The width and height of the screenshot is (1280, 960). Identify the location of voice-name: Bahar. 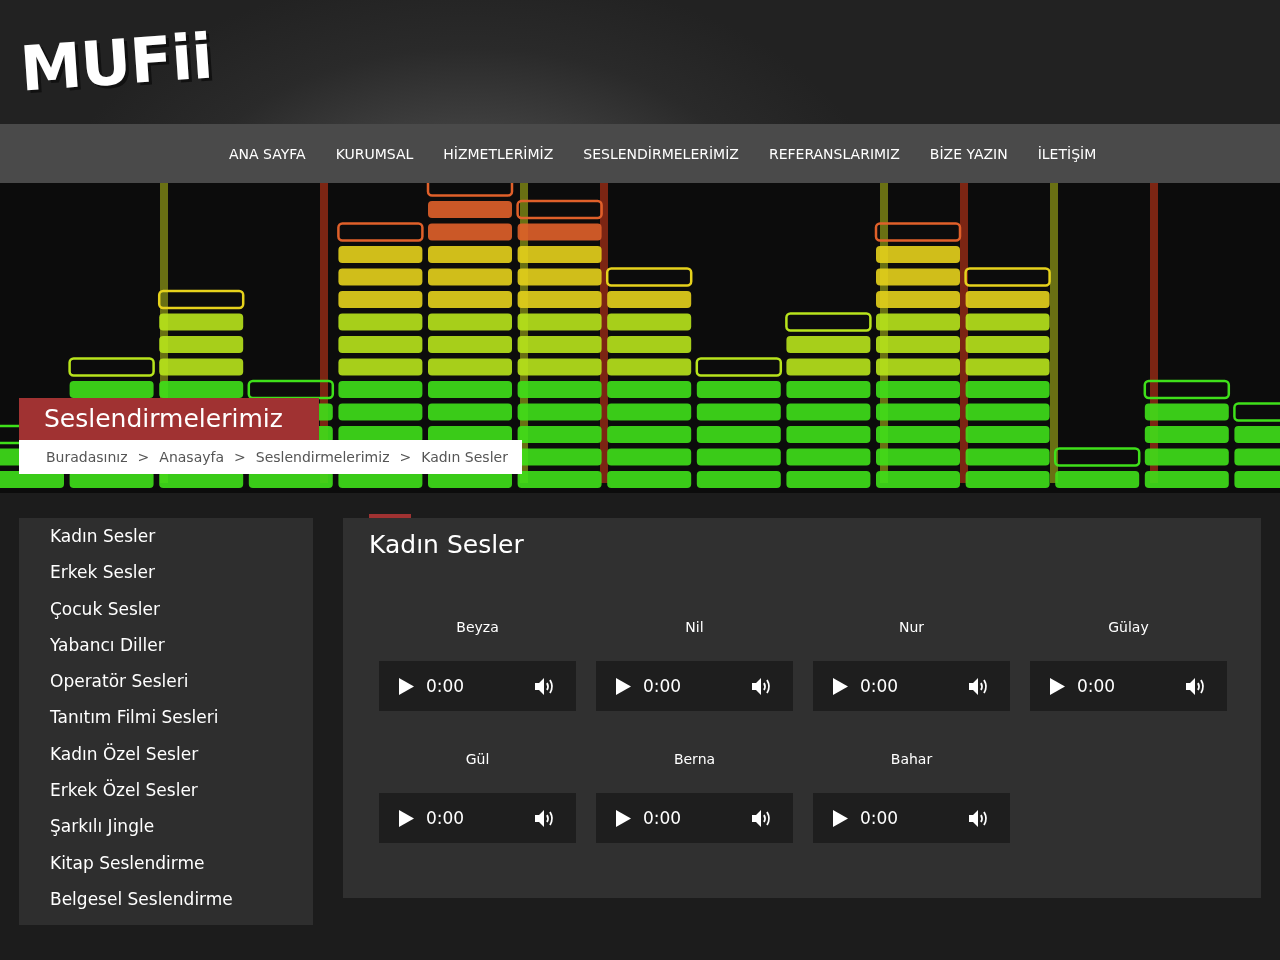
(911, 759).